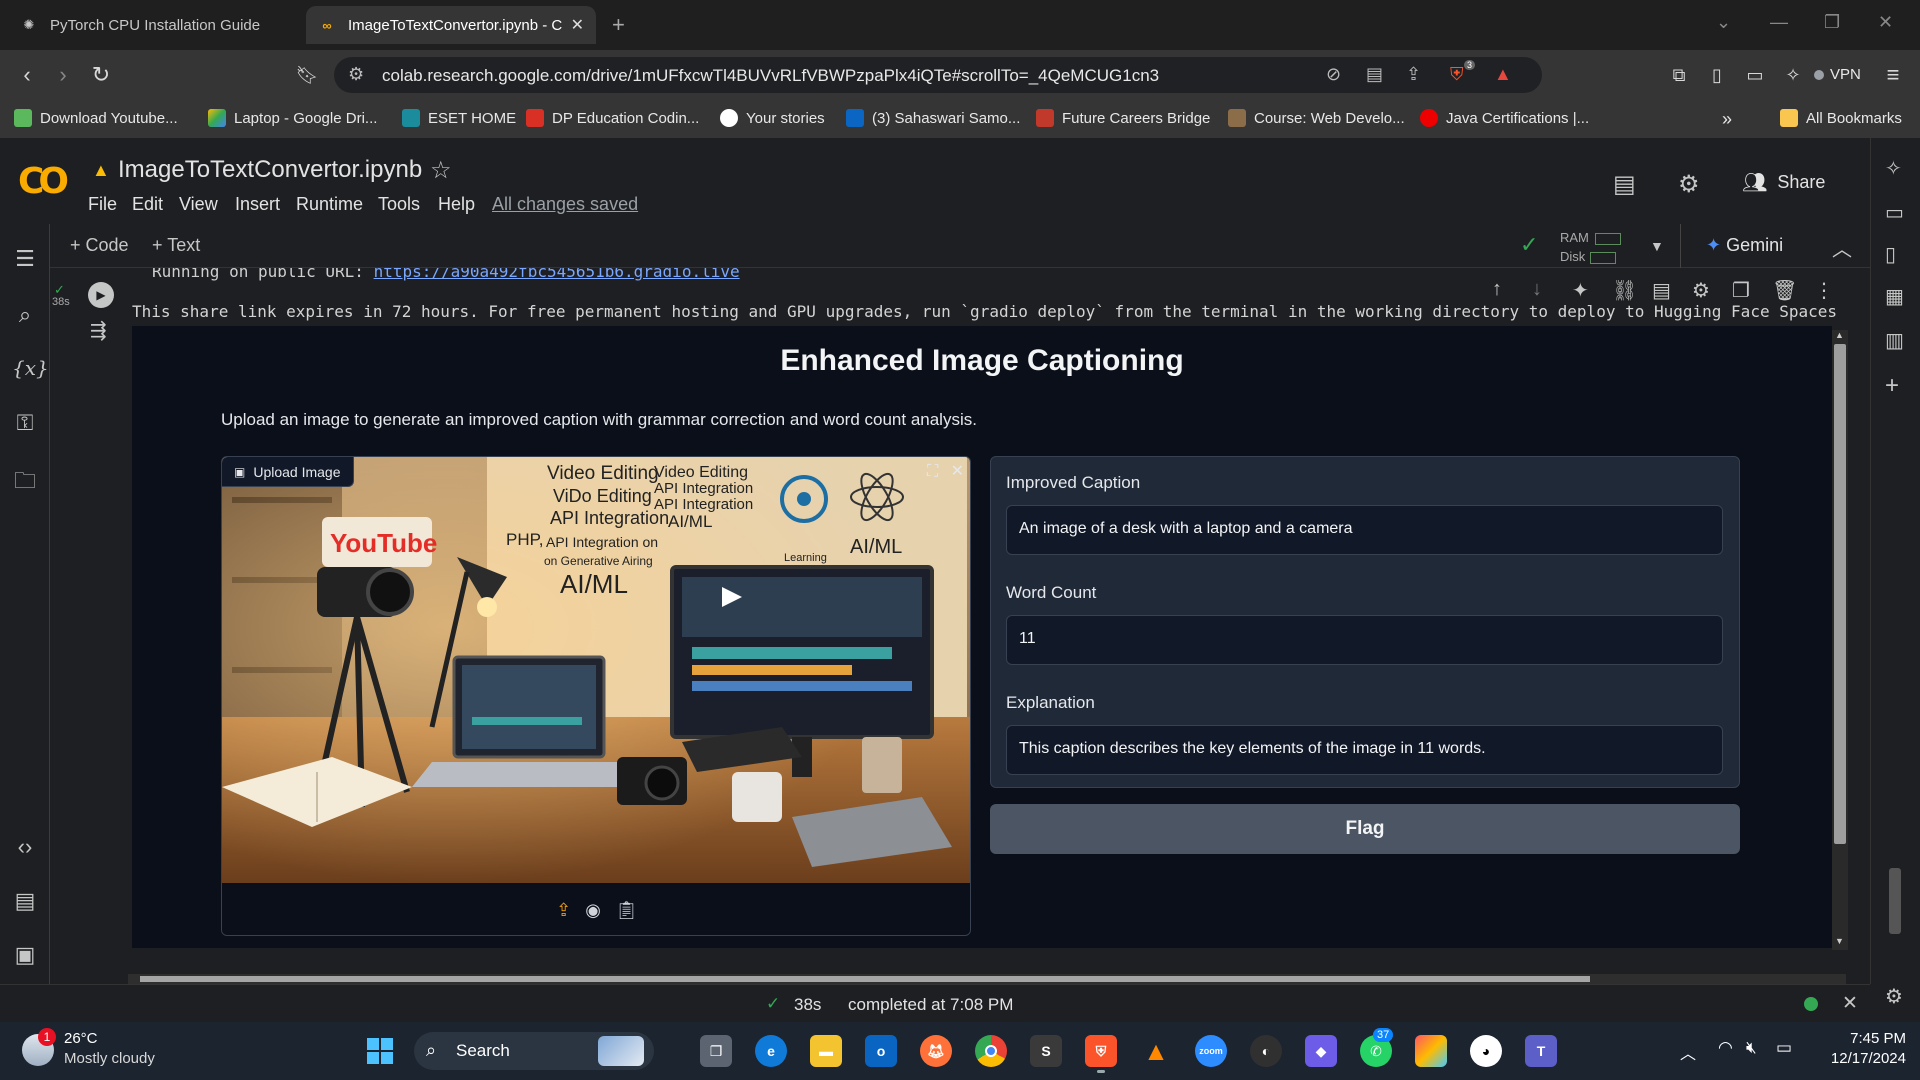 Image resolution: width=1920 pixels, height=1080 pixels. I want to click on back-icon: ‹, so click(27, 75).